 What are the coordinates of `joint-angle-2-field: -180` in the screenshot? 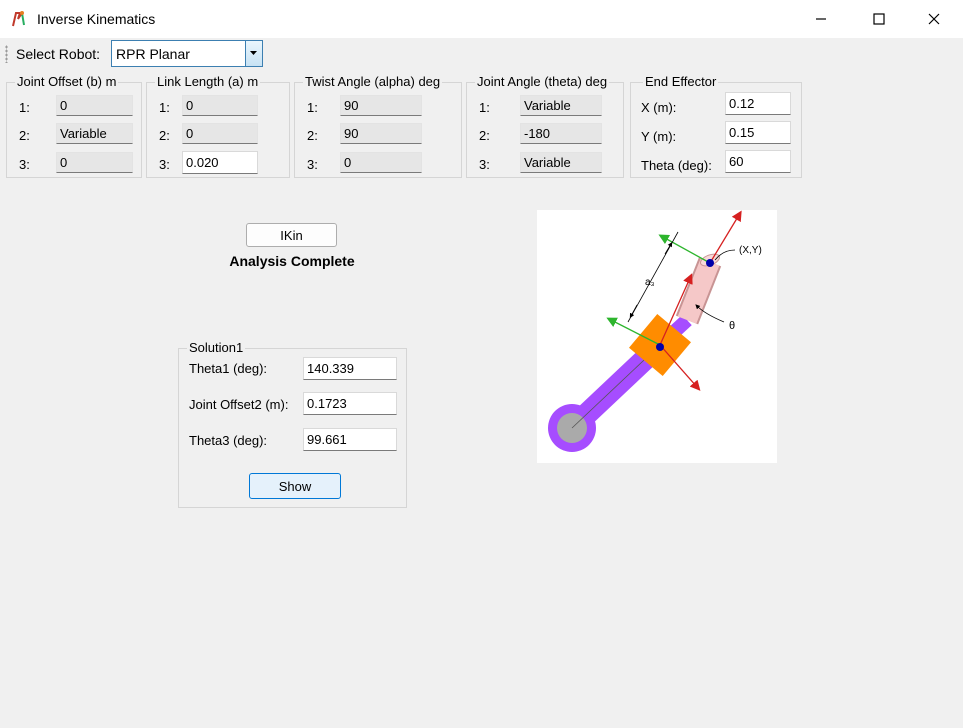 It's located at (561, 133).